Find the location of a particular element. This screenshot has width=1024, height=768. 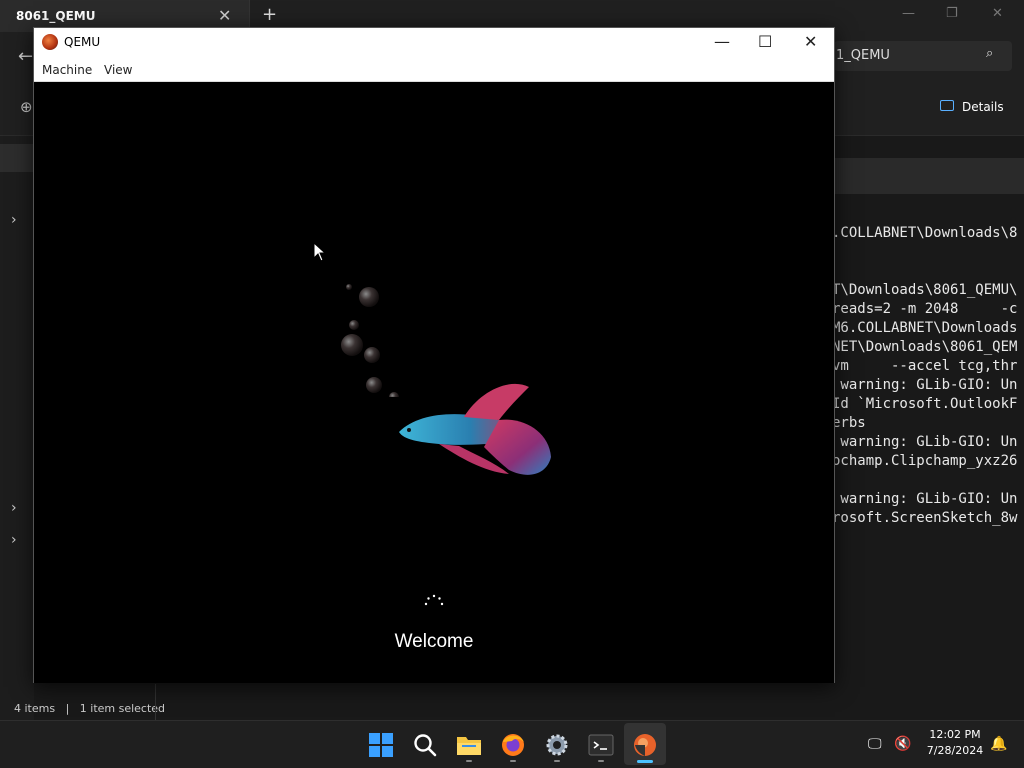

terminal-line: Id `Microsoft.OutlookF is located at coordinates (925, 404).